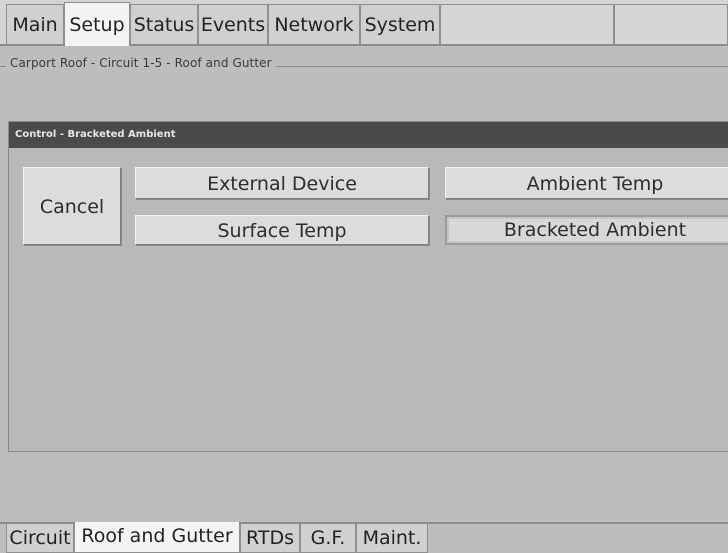 Image resolution: width=728 pixels, height=553 pixels. Describe the element at coordinates (157, 537) in the screenshot. I see `tab-roof-and-gutter: Roof and Gutter` at that location.